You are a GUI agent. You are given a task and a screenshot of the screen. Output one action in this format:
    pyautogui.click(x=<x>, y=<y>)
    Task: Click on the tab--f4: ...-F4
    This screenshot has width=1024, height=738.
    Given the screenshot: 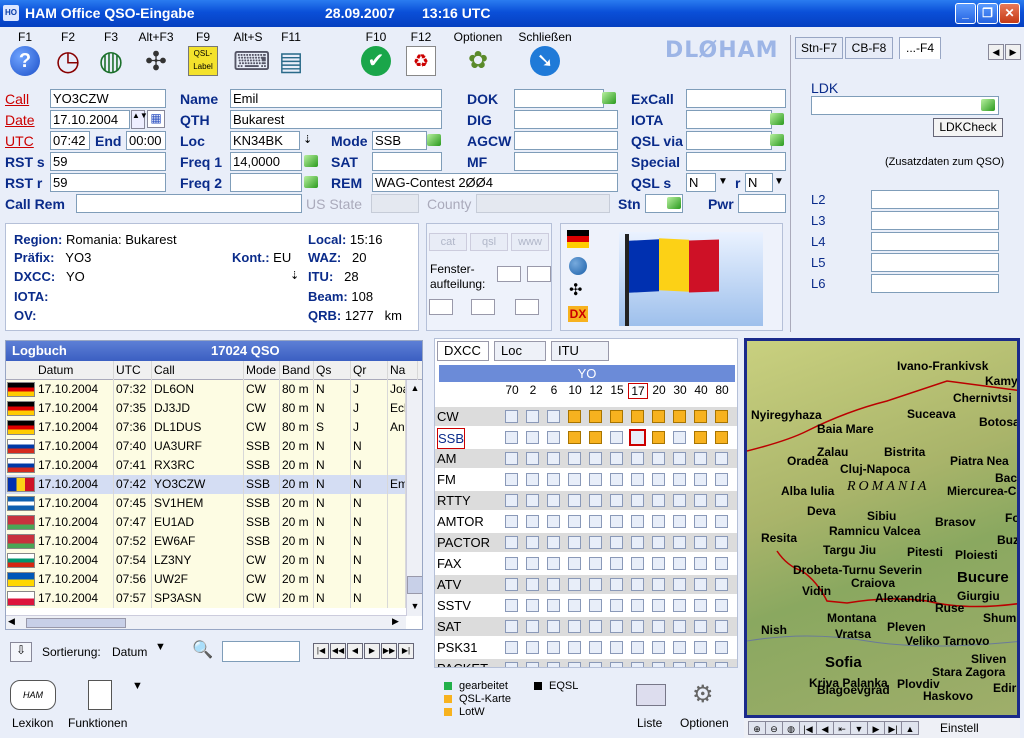 What is the action you would take?
    pyautogui.click(x=920, y=48)
    